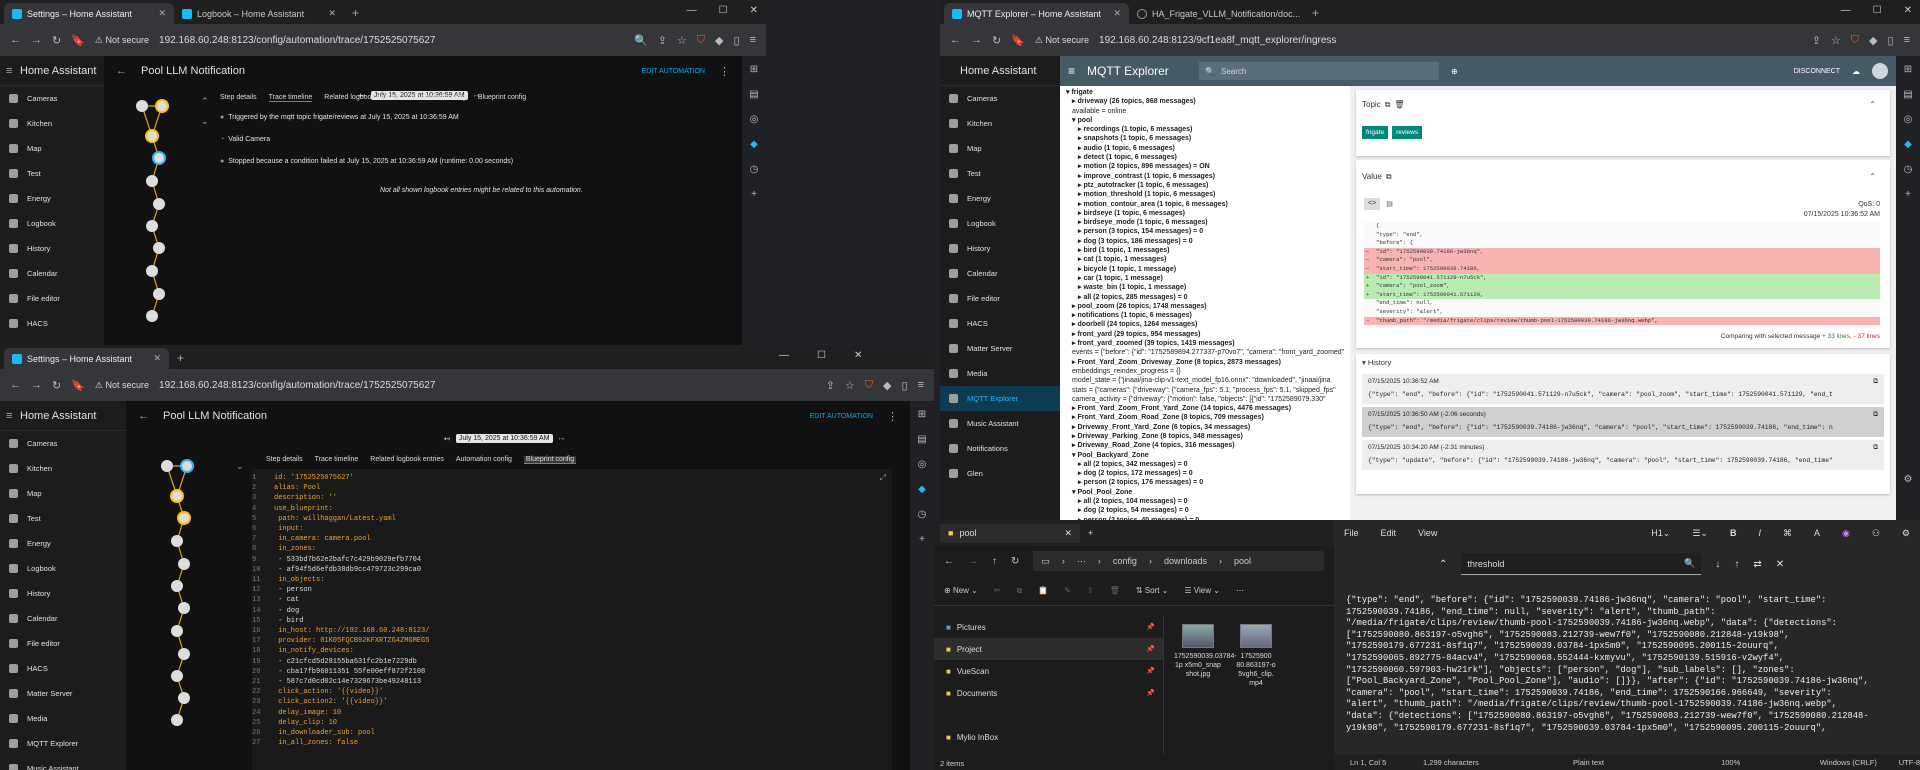 This screenshot has height=770, width=1920. What do you see at coordinates (1000, 448) in the screenshot?
I see `sidebar-item: Notifications` at bounding box center [1000, 448].